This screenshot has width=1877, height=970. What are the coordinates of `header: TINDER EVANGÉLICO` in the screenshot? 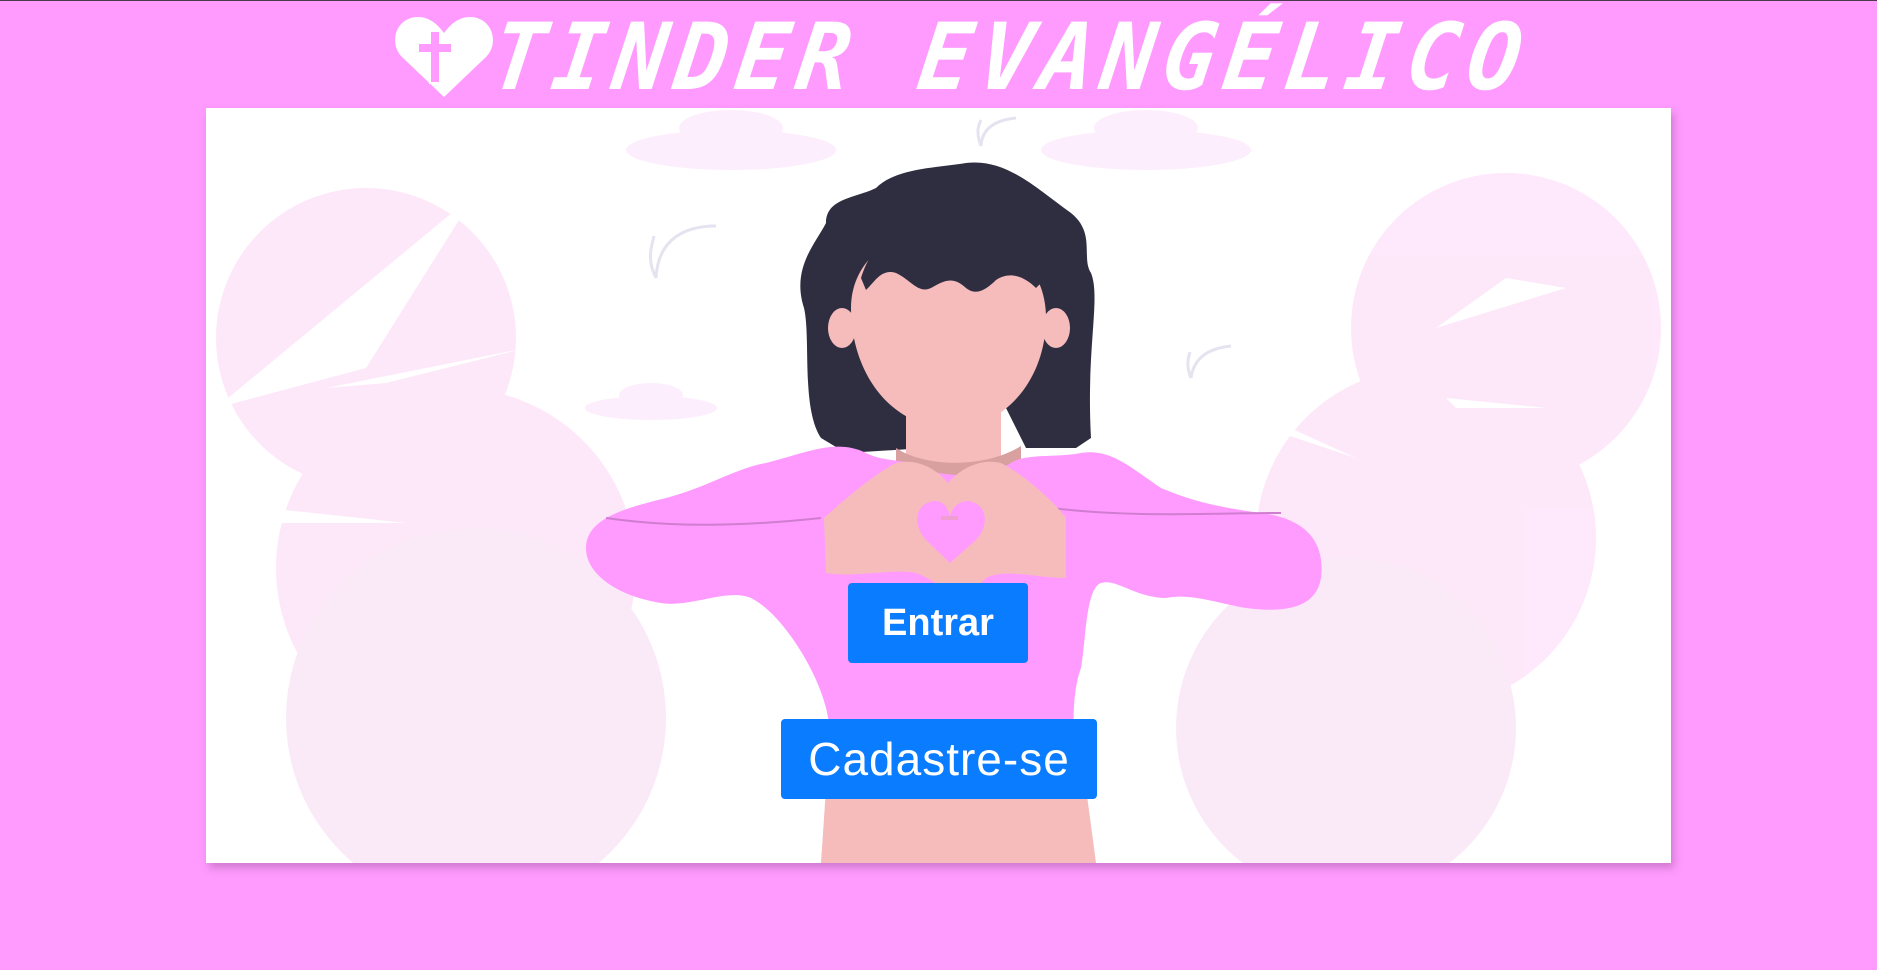 It's located at (938, 56).